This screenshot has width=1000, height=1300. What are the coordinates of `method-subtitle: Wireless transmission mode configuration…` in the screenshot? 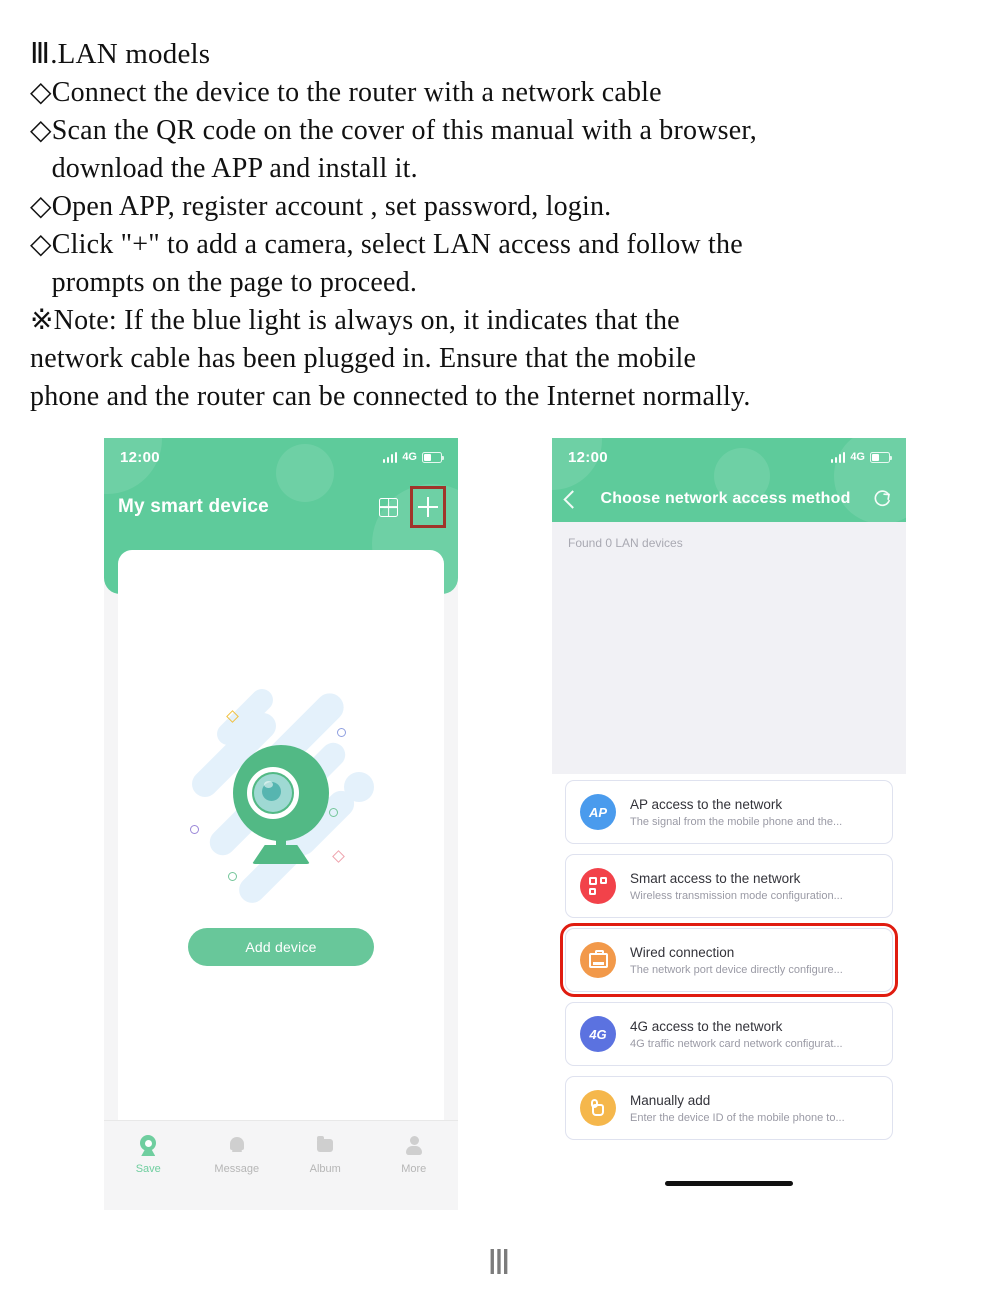 It's located at (736, 895).